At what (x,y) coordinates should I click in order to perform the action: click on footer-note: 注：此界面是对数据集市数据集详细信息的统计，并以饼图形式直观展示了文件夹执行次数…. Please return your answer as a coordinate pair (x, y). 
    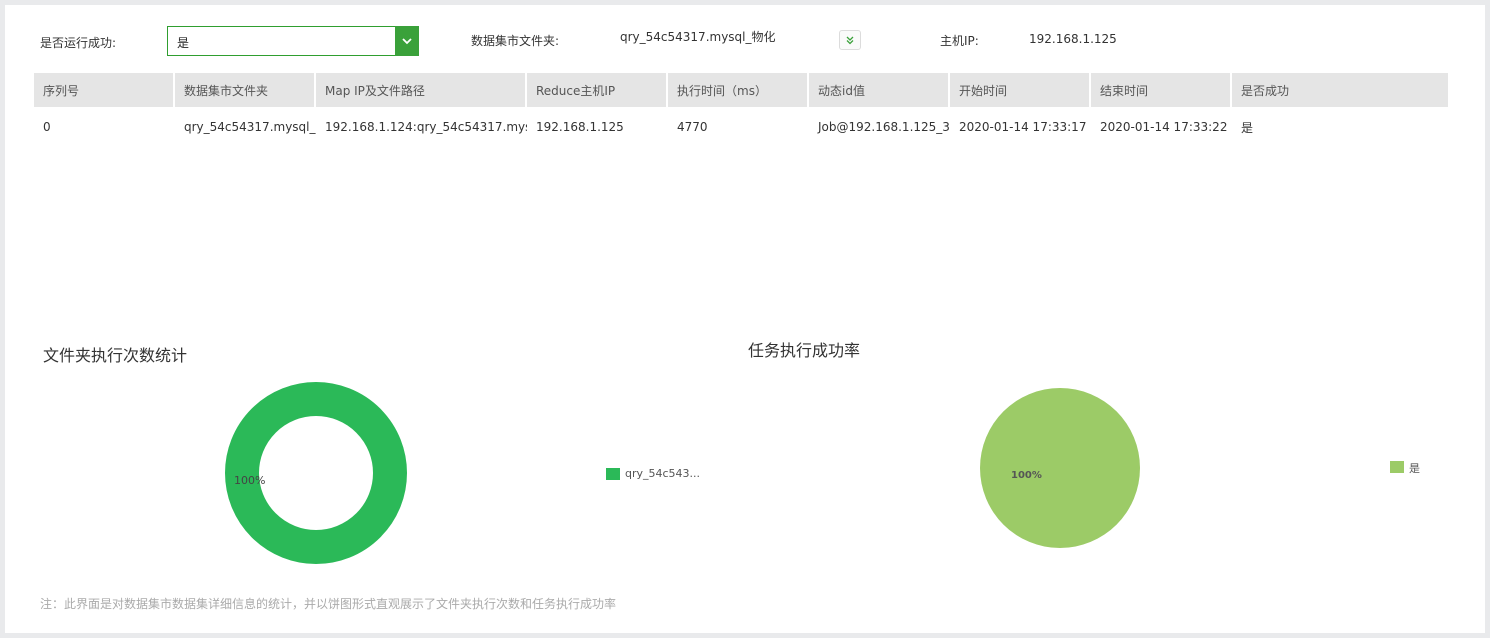
    Looking at the image, I should click on (328, 604).